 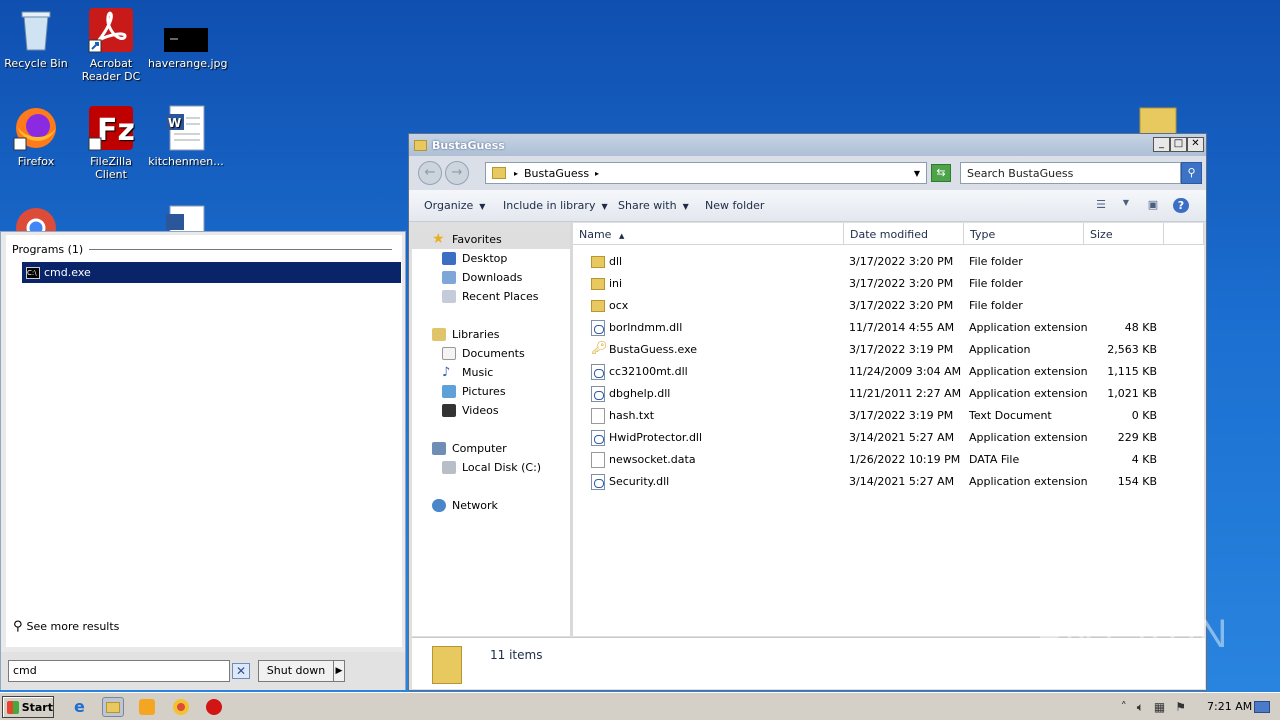 I want to click on taskbar-stop-button, so click(x=214, y=707).